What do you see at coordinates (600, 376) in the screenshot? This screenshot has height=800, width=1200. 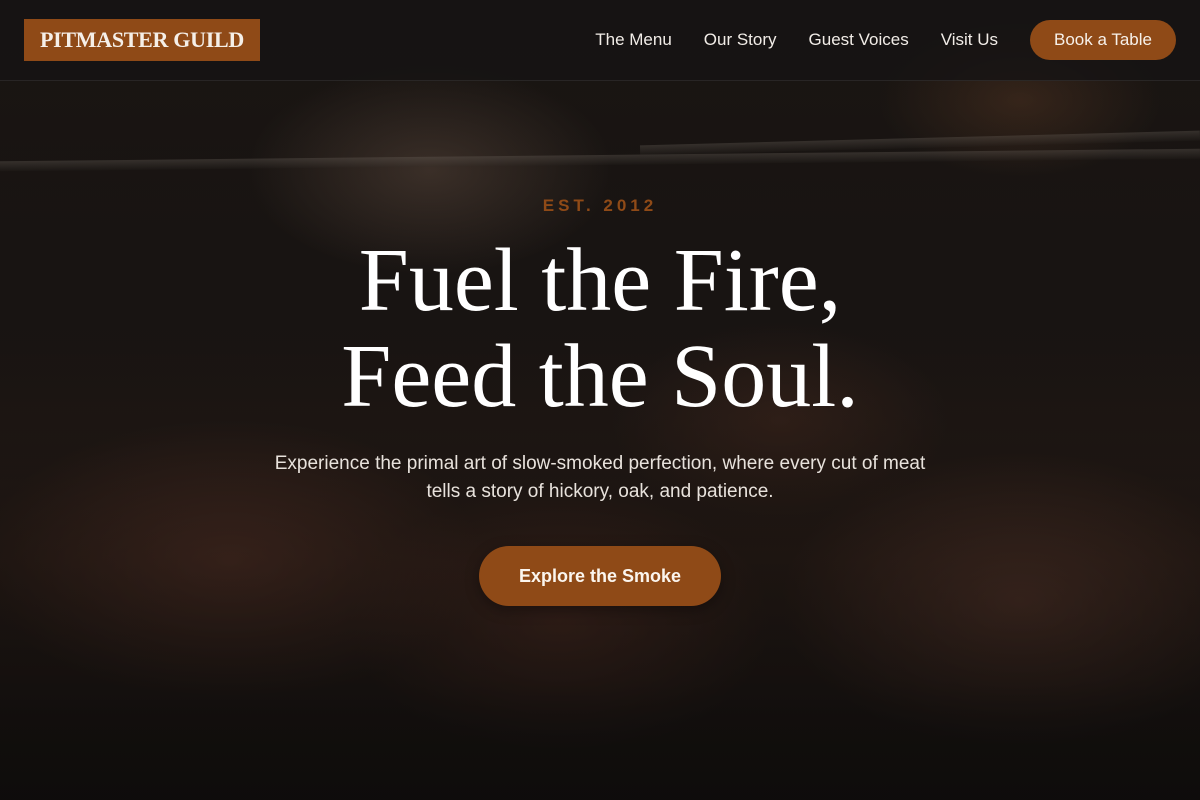 I see `hero-headline-line2: Feed the Soul.` at bounding box center [600, 376].